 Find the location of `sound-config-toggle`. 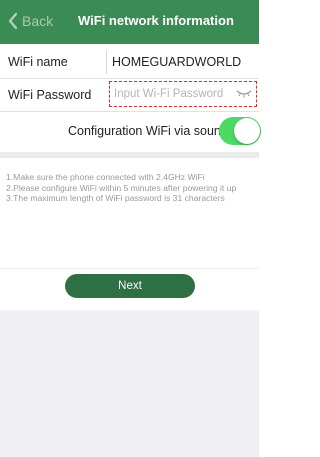

sound-config-toggle is located at coordinates (240, 131).